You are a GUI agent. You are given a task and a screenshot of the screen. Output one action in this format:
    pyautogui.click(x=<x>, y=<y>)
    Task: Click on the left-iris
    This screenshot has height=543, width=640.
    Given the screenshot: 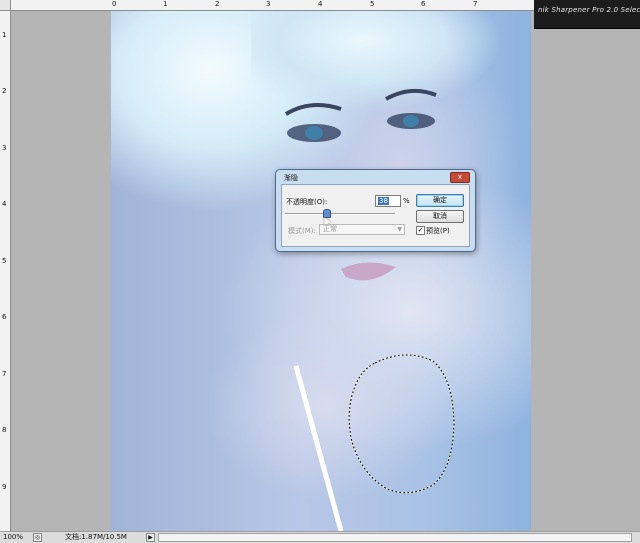 What is the action you would take?
    pyautogui.click(x=314, y=133)
    